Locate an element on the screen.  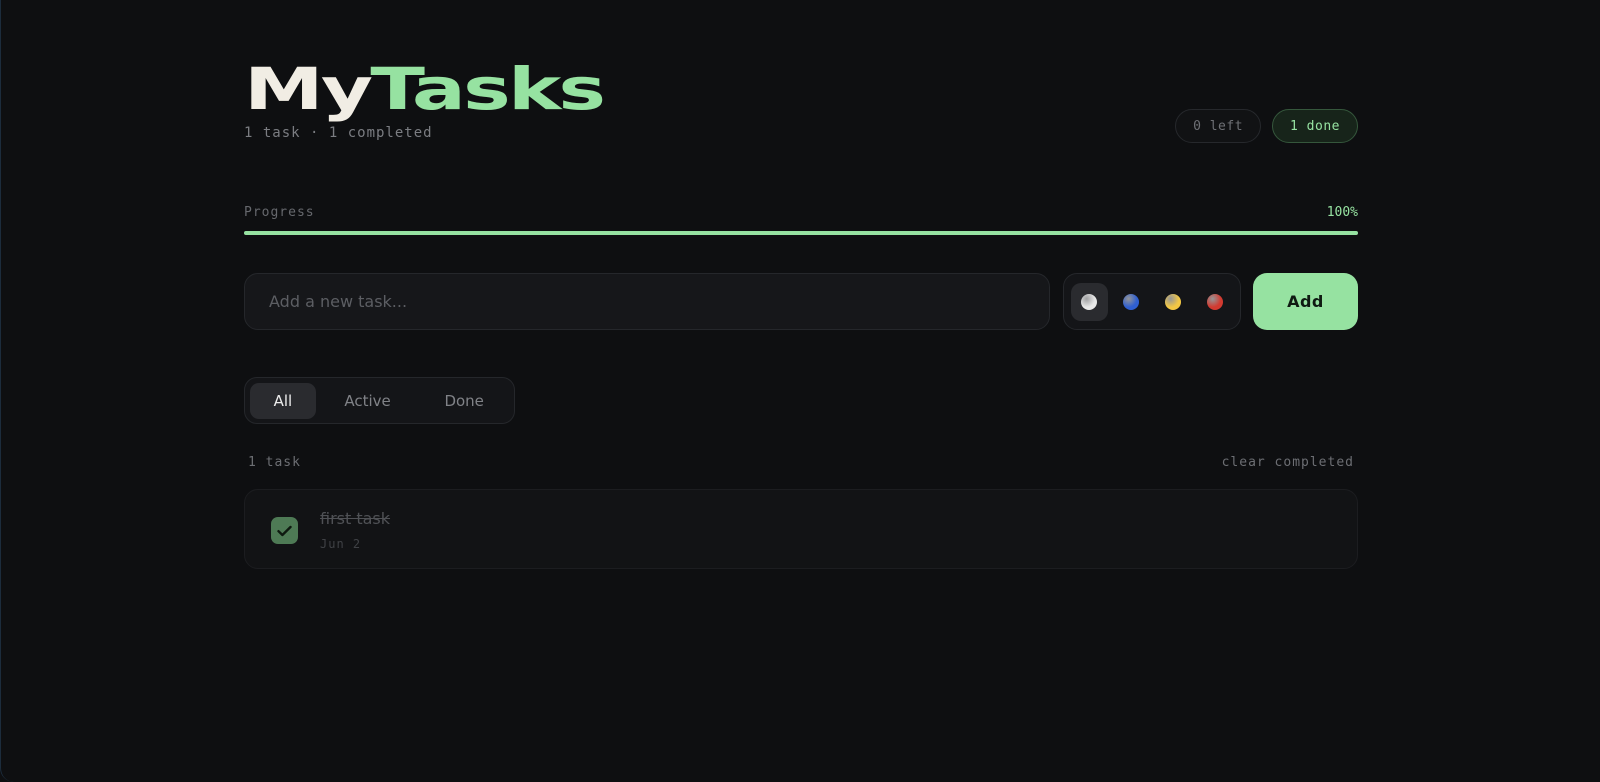
task-checkbox is located at coordinates (284, 530).